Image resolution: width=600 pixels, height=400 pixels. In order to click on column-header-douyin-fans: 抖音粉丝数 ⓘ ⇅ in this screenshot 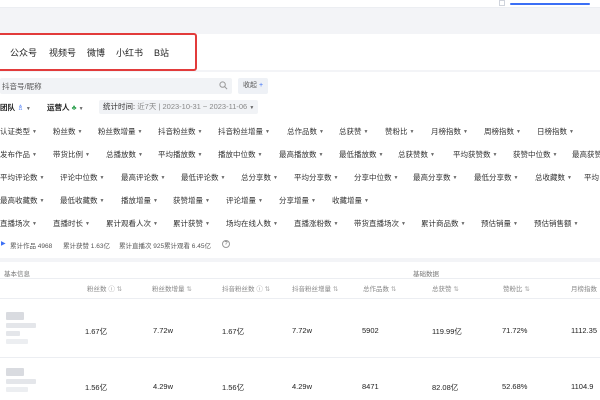, I will do `click(246, 288)`.